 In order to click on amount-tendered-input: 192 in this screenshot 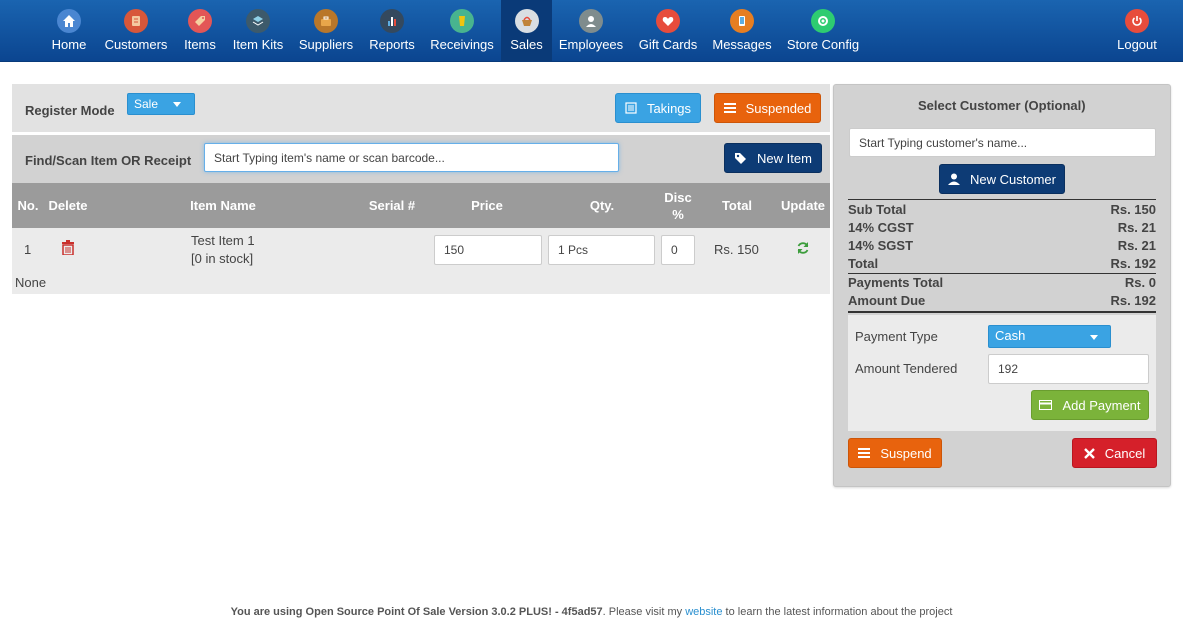, I will do `click(1068, 369)`.